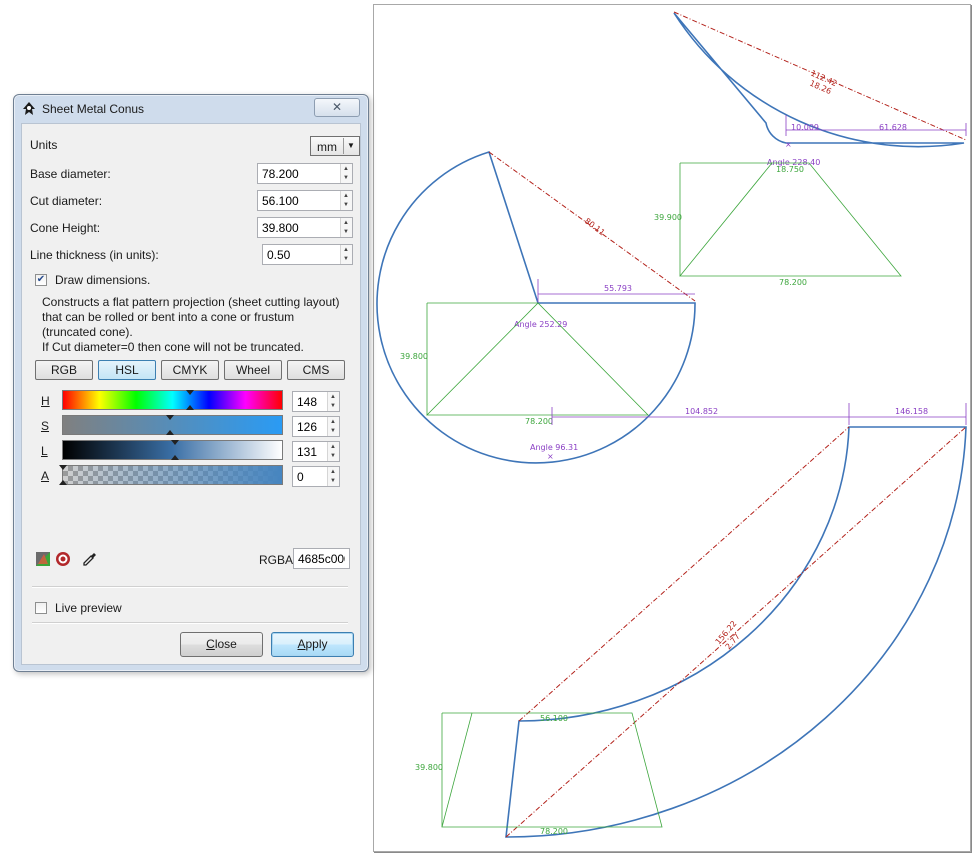 The image size is (973, 856). Describe the element at coordinates (299, 227) in the screenshot. I see `cone-height-input` at that location.